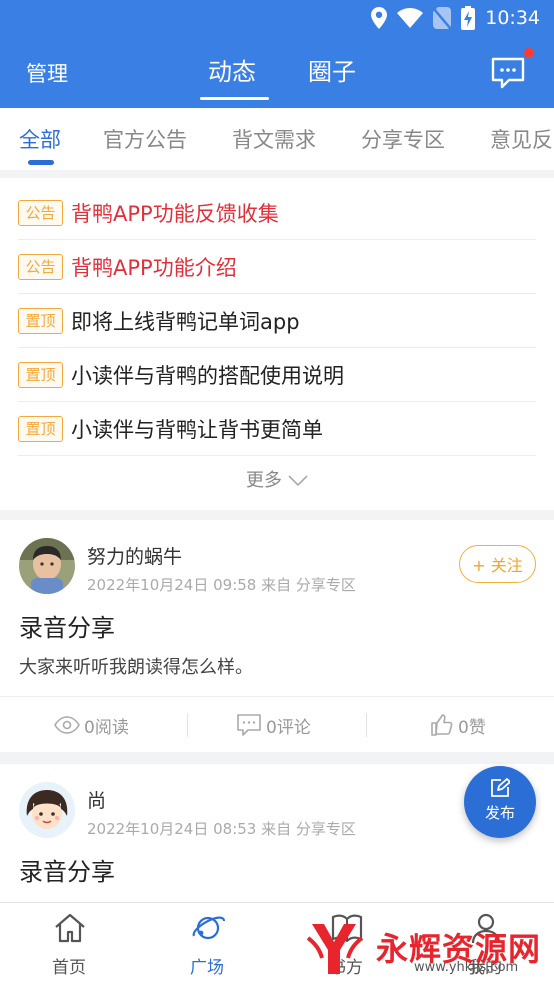 The width and height of the screenshot is (554, 986). I want to click on category-feedback: 意见反, so click(521, 139).